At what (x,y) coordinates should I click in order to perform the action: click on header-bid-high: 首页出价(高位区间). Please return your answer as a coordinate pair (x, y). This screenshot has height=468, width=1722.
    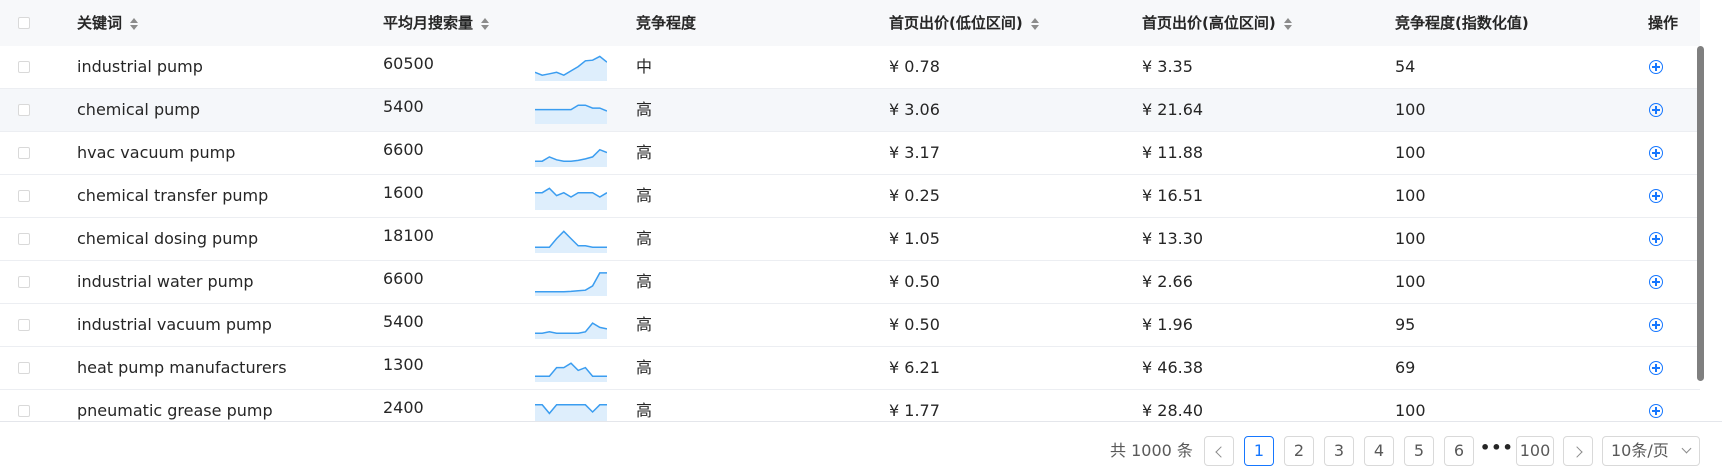
    Looking at the image, I should click on (1217, 23).